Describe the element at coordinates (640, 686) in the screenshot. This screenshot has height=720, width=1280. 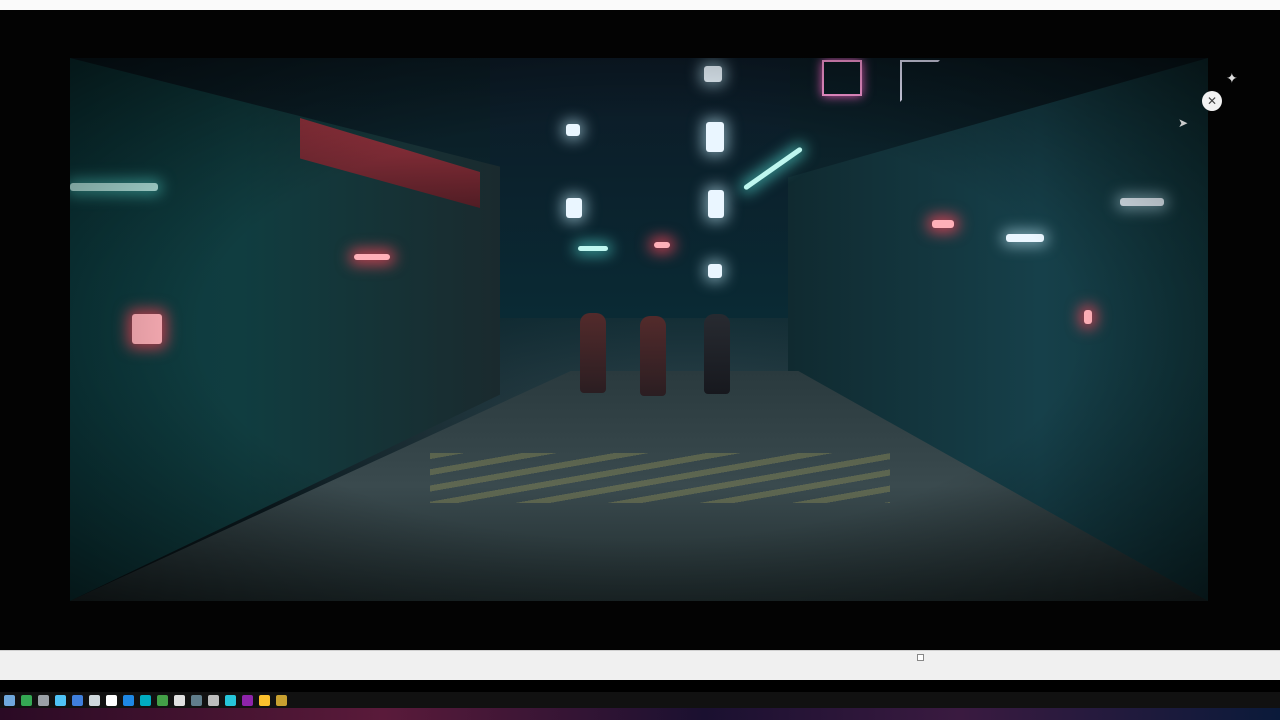
I see `separator` at that location.